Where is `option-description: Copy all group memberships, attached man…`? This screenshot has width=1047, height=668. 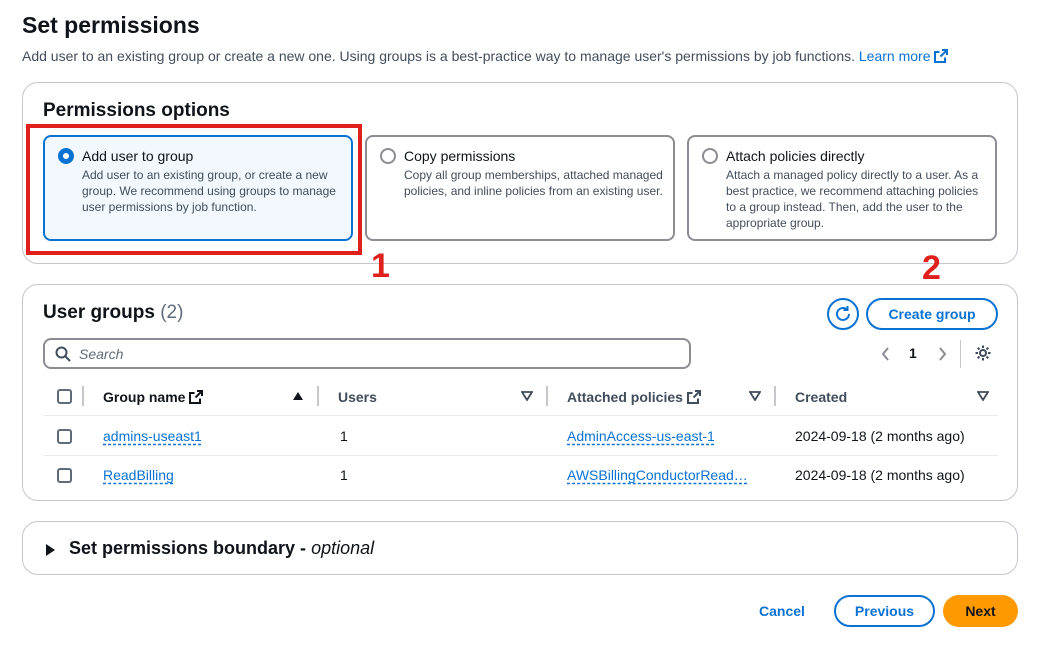 option-description: Copy all group memberships, attached man… is located at coordinates (533, 183).